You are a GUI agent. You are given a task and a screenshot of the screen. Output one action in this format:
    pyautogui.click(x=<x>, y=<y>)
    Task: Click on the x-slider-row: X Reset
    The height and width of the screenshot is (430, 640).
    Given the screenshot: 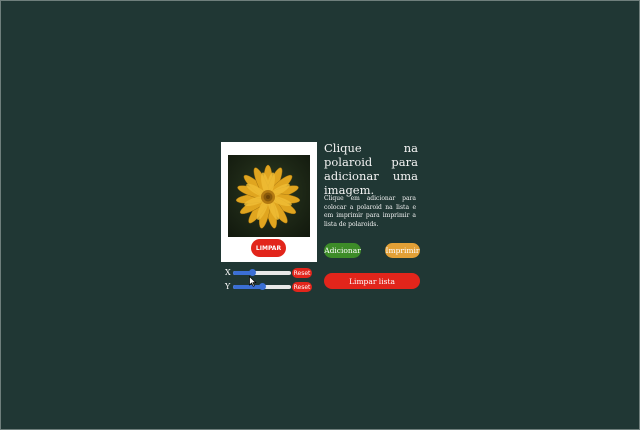 What is the action you would take?
    pyautogui.click(x=271, y=273)
    